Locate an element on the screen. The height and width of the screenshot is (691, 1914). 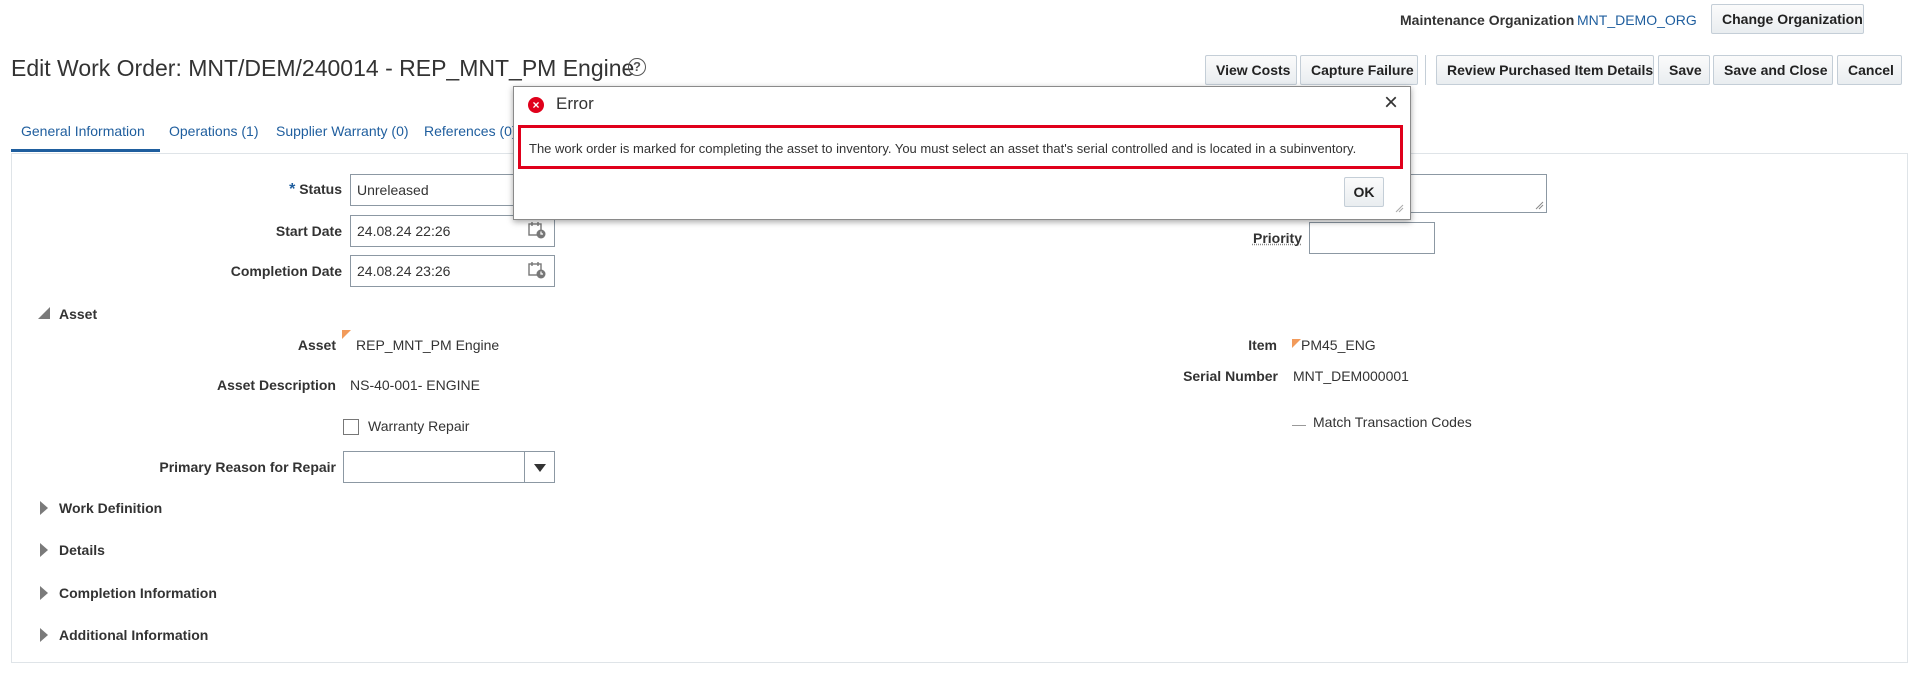
section-work-definition: Work Definition is located at coordinates (110, 508).